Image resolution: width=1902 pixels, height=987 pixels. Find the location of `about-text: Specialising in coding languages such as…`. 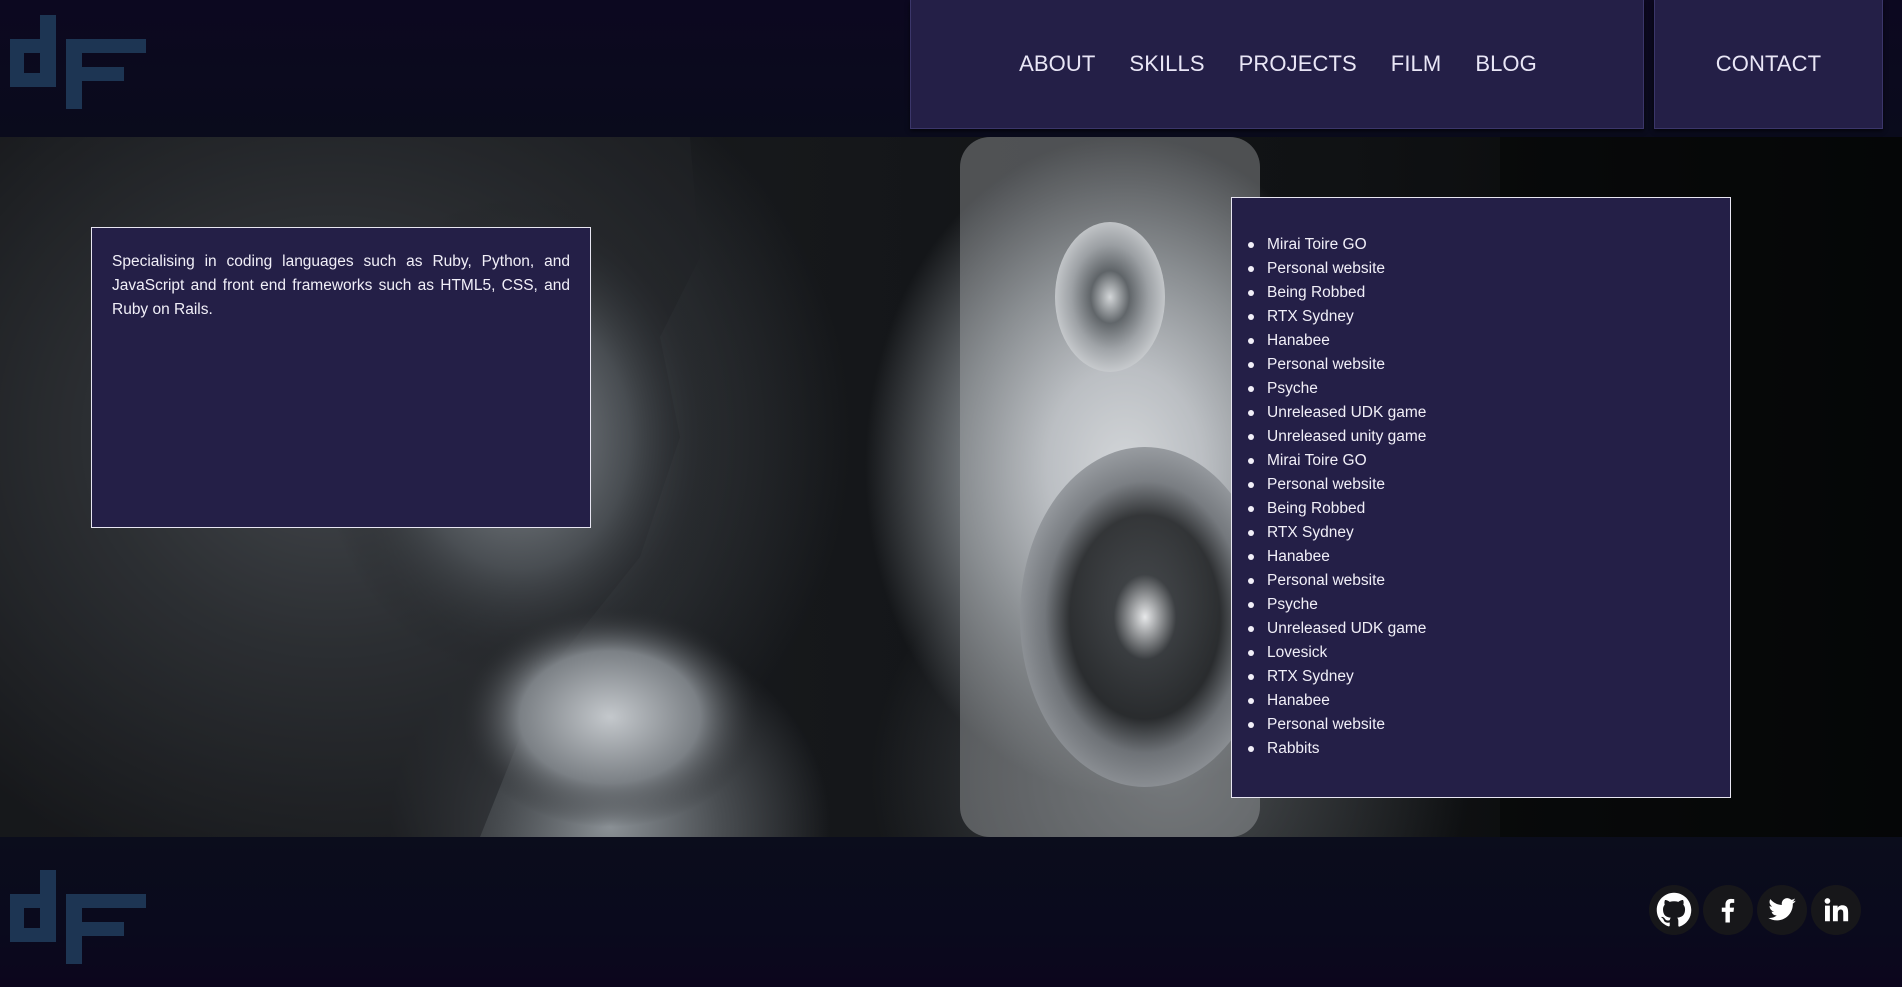

about-text: Specialising in coding languages such as… is located at coordinates (341, 285).